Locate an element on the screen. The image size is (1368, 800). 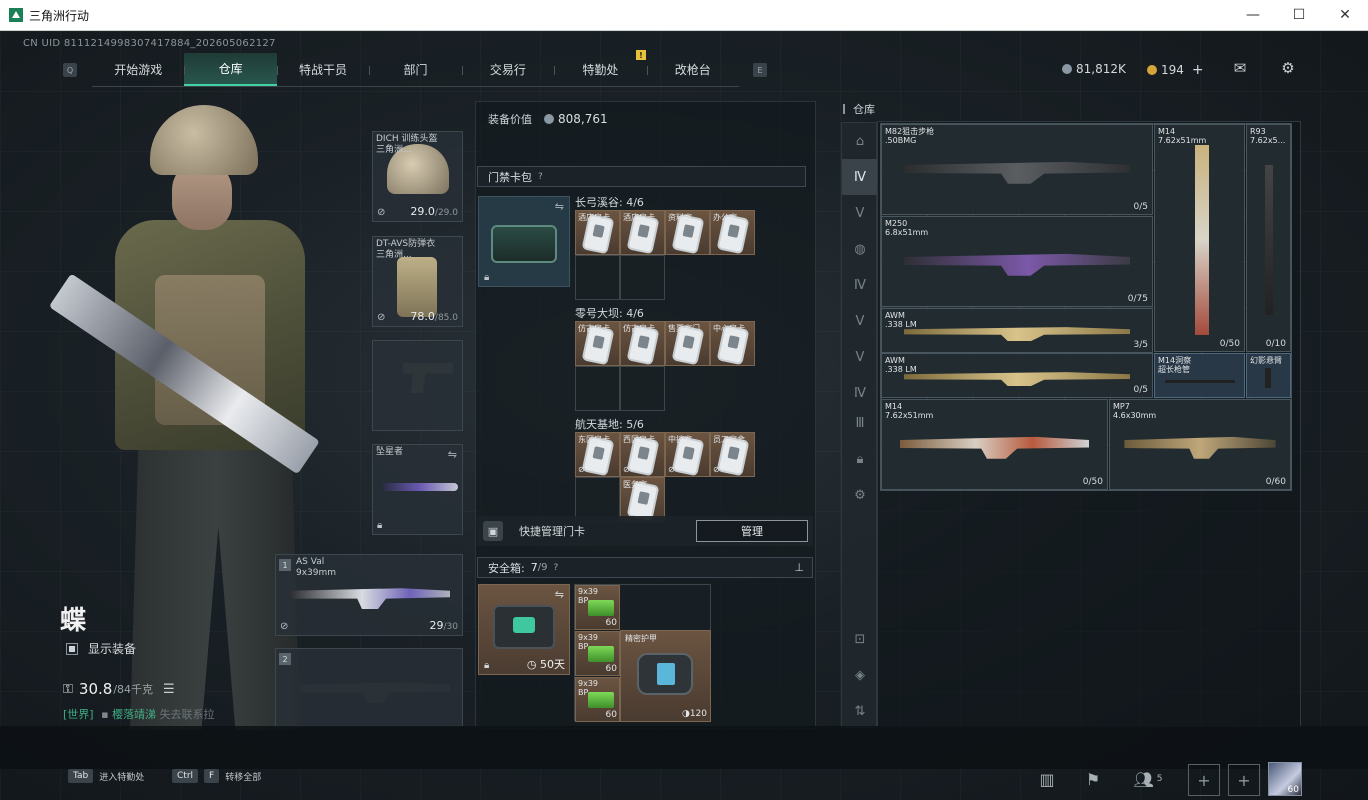
currency-premium: 194 + is located at coordinates (1175, 70).